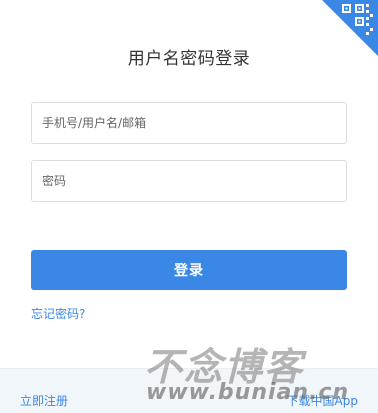 Image resolution: width=378 pixels, height=413 pixels. What do you see at coordinates (322, 400) in the screenshot?
I see `download-app-link: 下载中国App` at bounding box center [322, 400].